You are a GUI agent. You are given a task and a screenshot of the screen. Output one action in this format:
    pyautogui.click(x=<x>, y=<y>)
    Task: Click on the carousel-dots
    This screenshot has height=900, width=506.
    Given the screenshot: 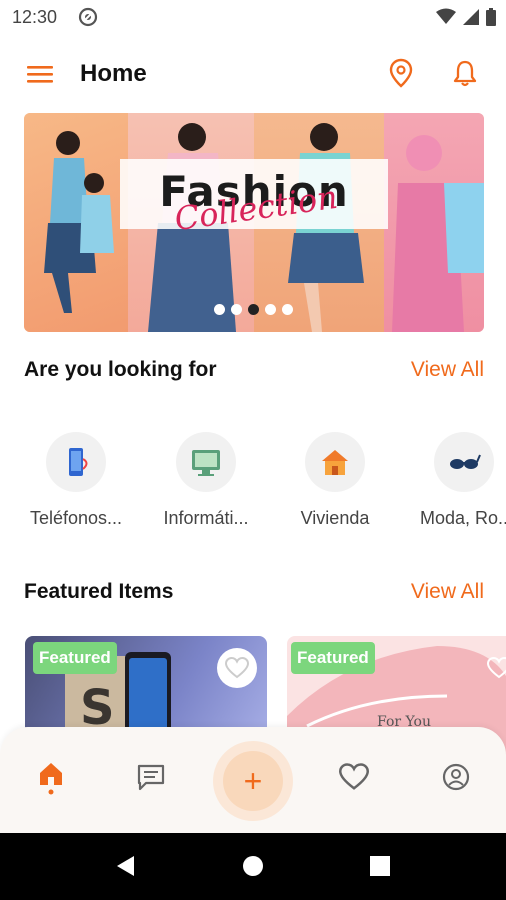 What is the action you would take?
    pyautogui.click(x=253, y=309)
    